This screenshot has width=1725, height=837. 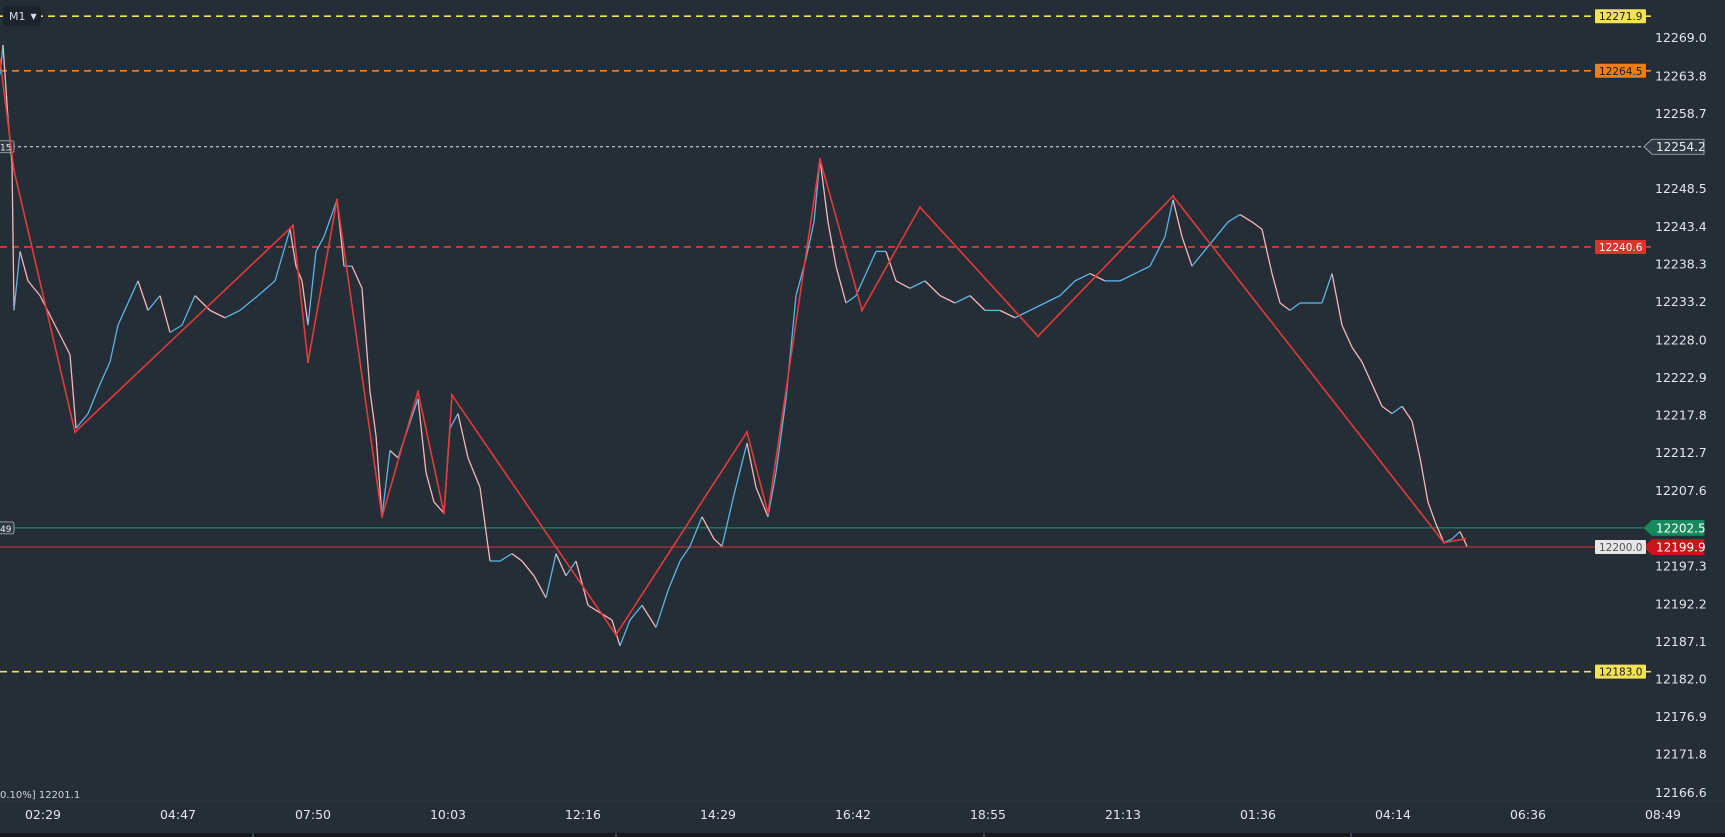 I want to click on x-tick-label-12: 08:49, so click(x=1663, y=814).